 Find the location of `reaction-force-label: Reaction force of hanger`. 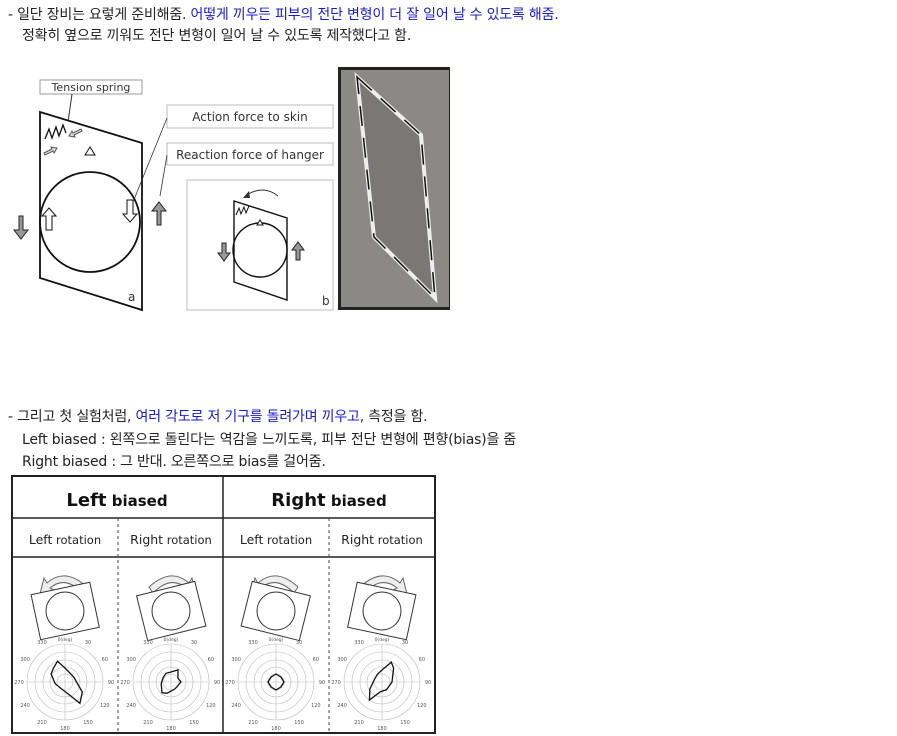

reaction-force-label: Reaction force of hanger is located at coordinates (250, 155).